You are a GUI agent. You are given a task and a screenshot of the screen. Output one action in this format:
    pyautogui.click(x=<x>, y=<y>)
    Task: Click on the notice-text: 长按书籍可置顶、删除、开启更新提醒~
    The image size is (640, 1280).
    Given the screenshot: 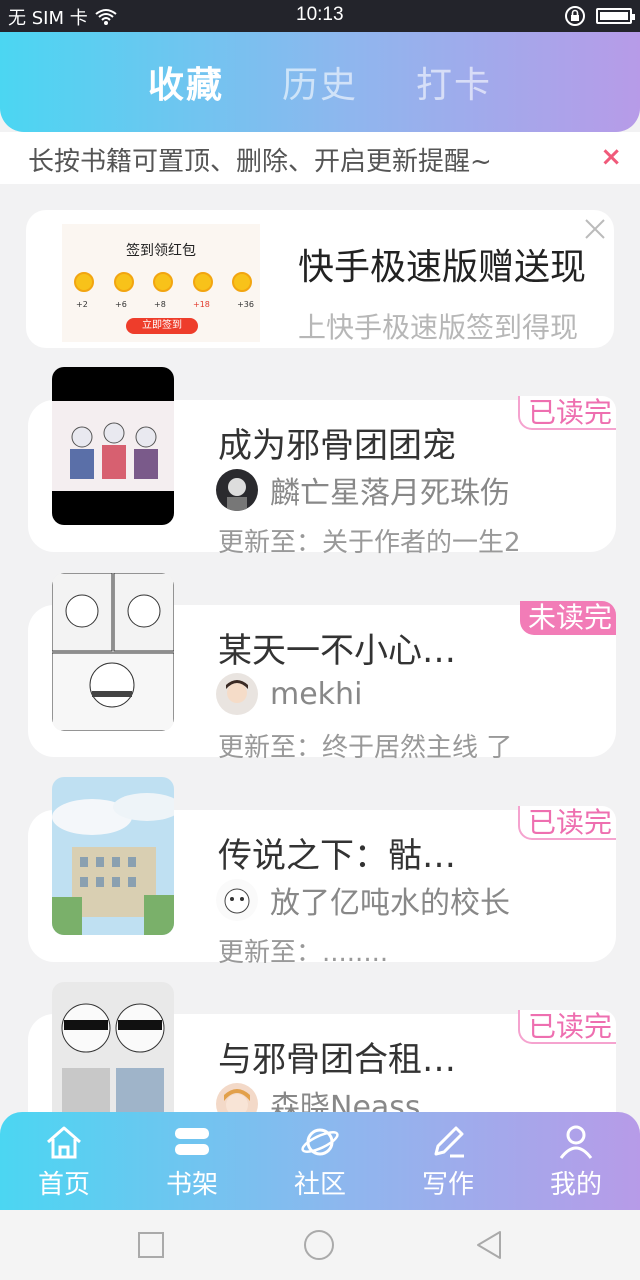 What is the action you would take?
    pyautogui.click(x=260, y=162)
    